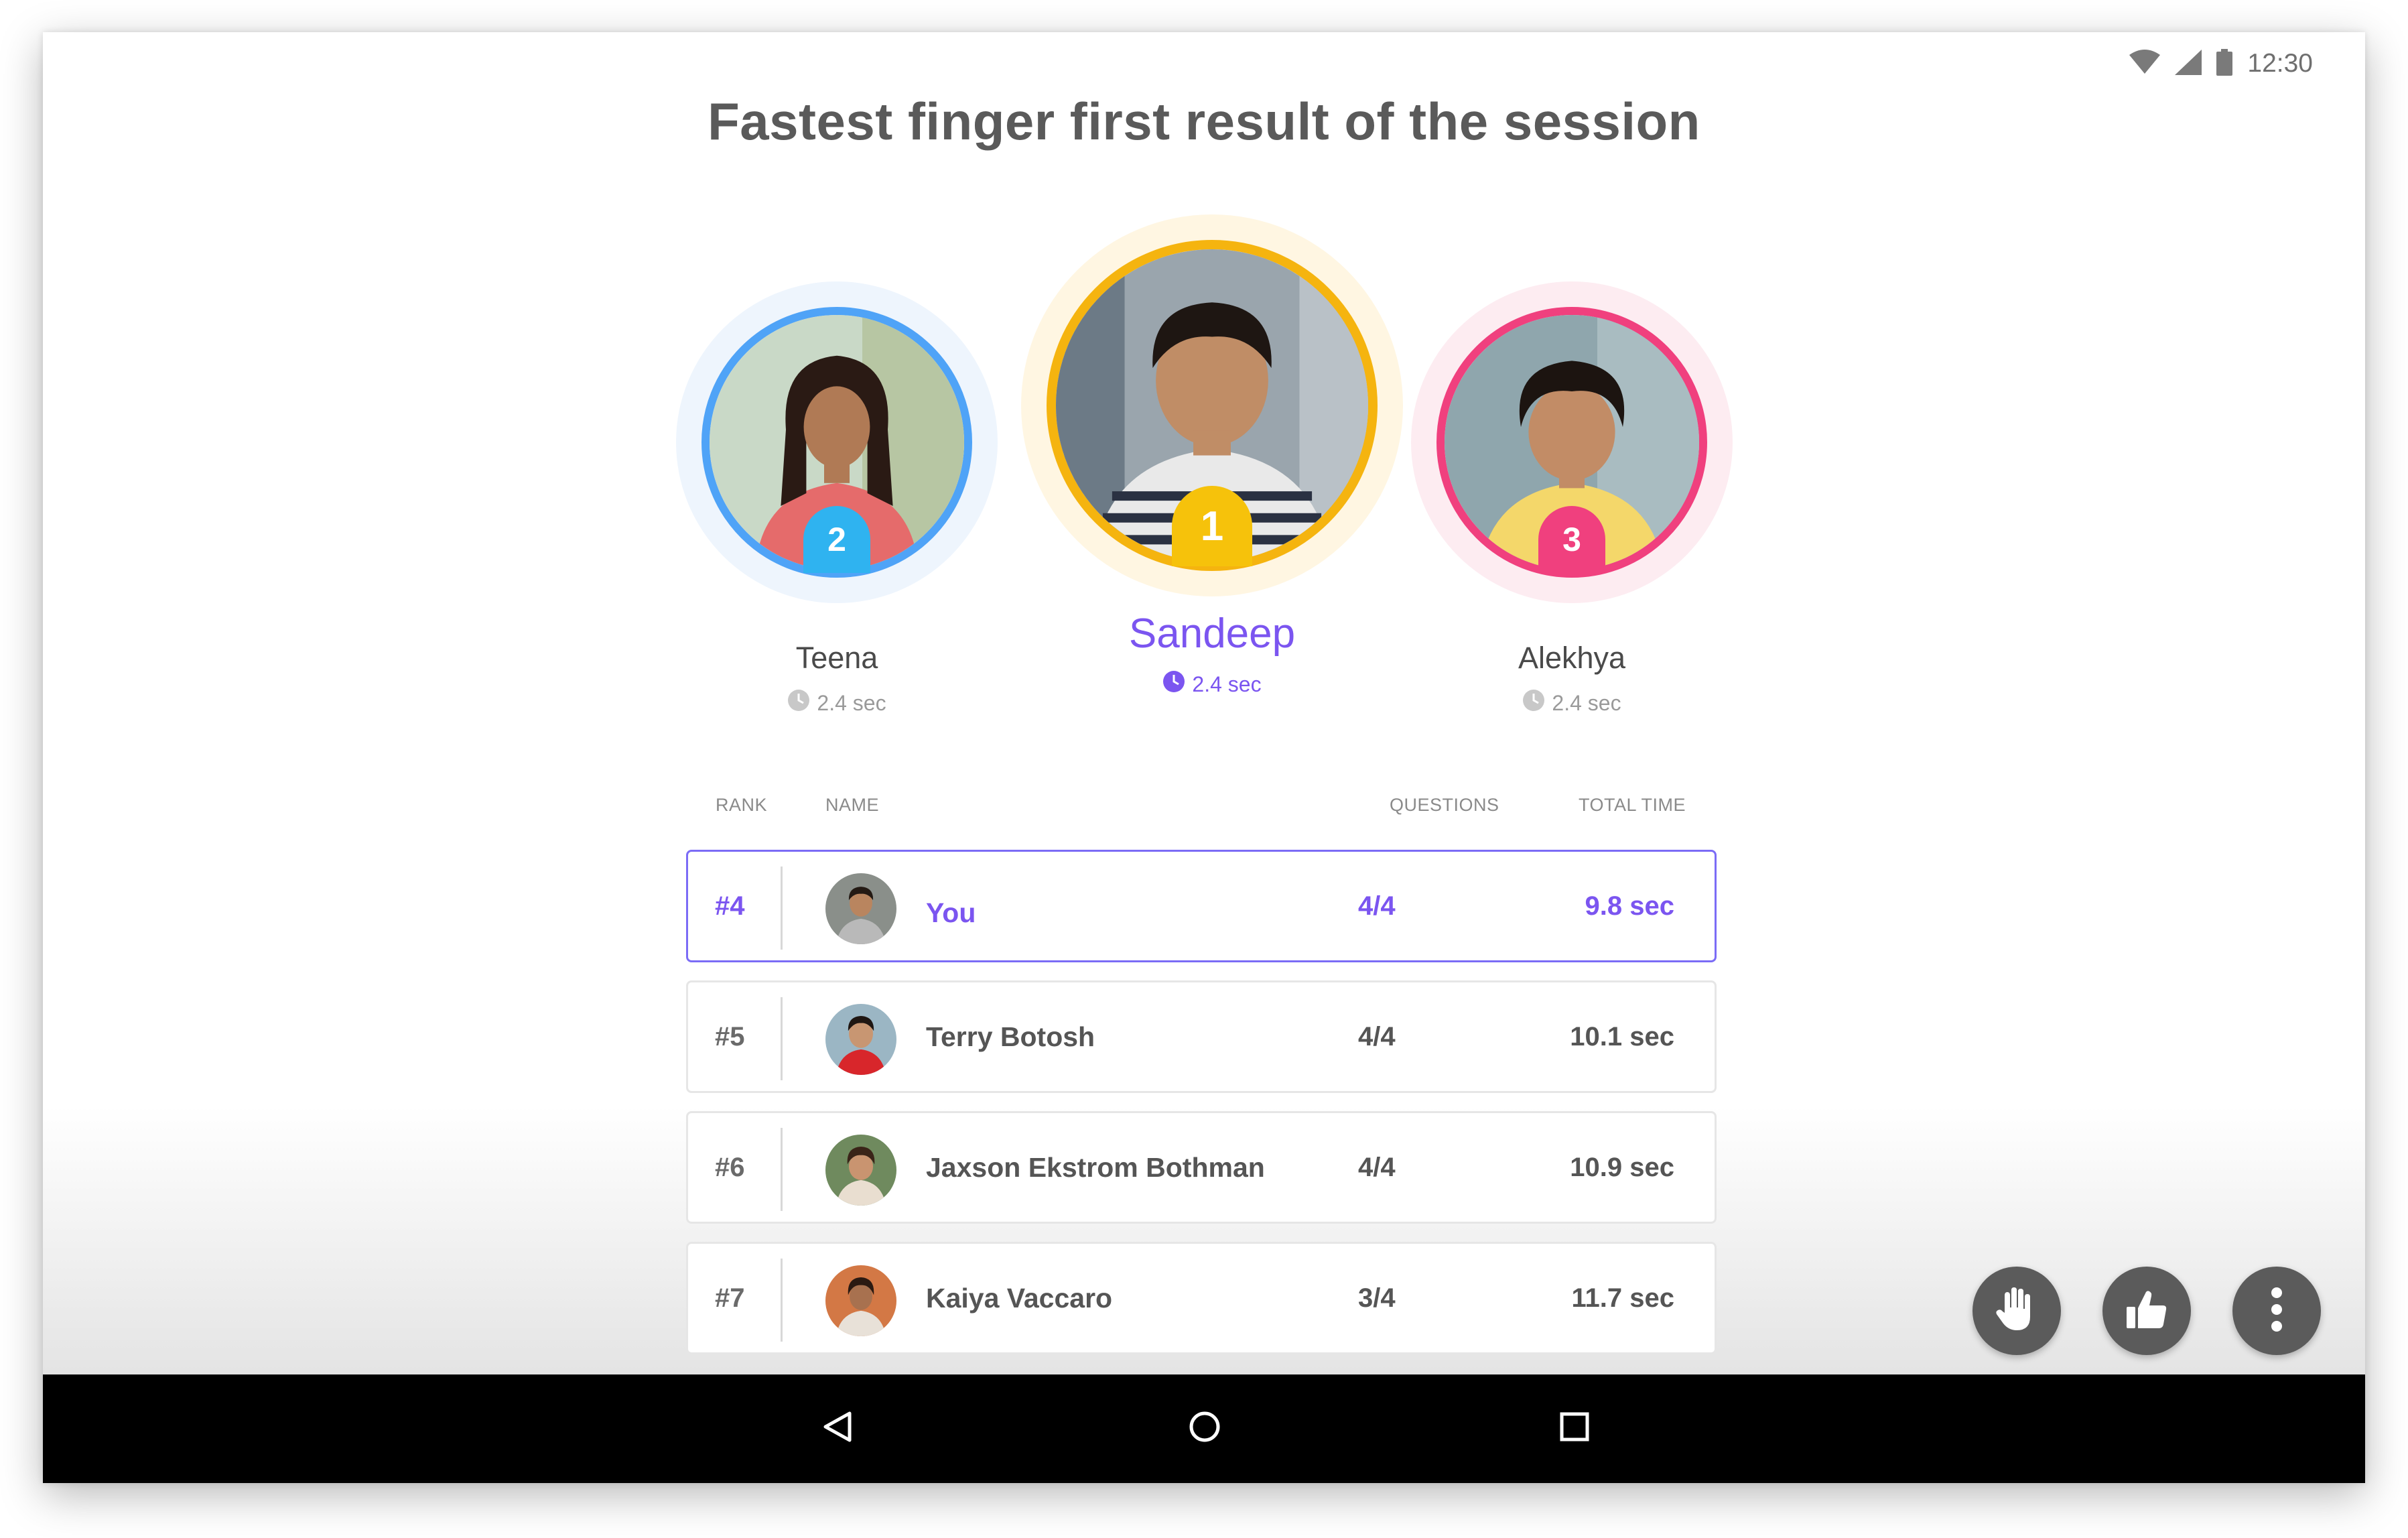 This screenshot has width=2408, height=1538. I want to click on rank-badge: 1, so click(1212, 526).